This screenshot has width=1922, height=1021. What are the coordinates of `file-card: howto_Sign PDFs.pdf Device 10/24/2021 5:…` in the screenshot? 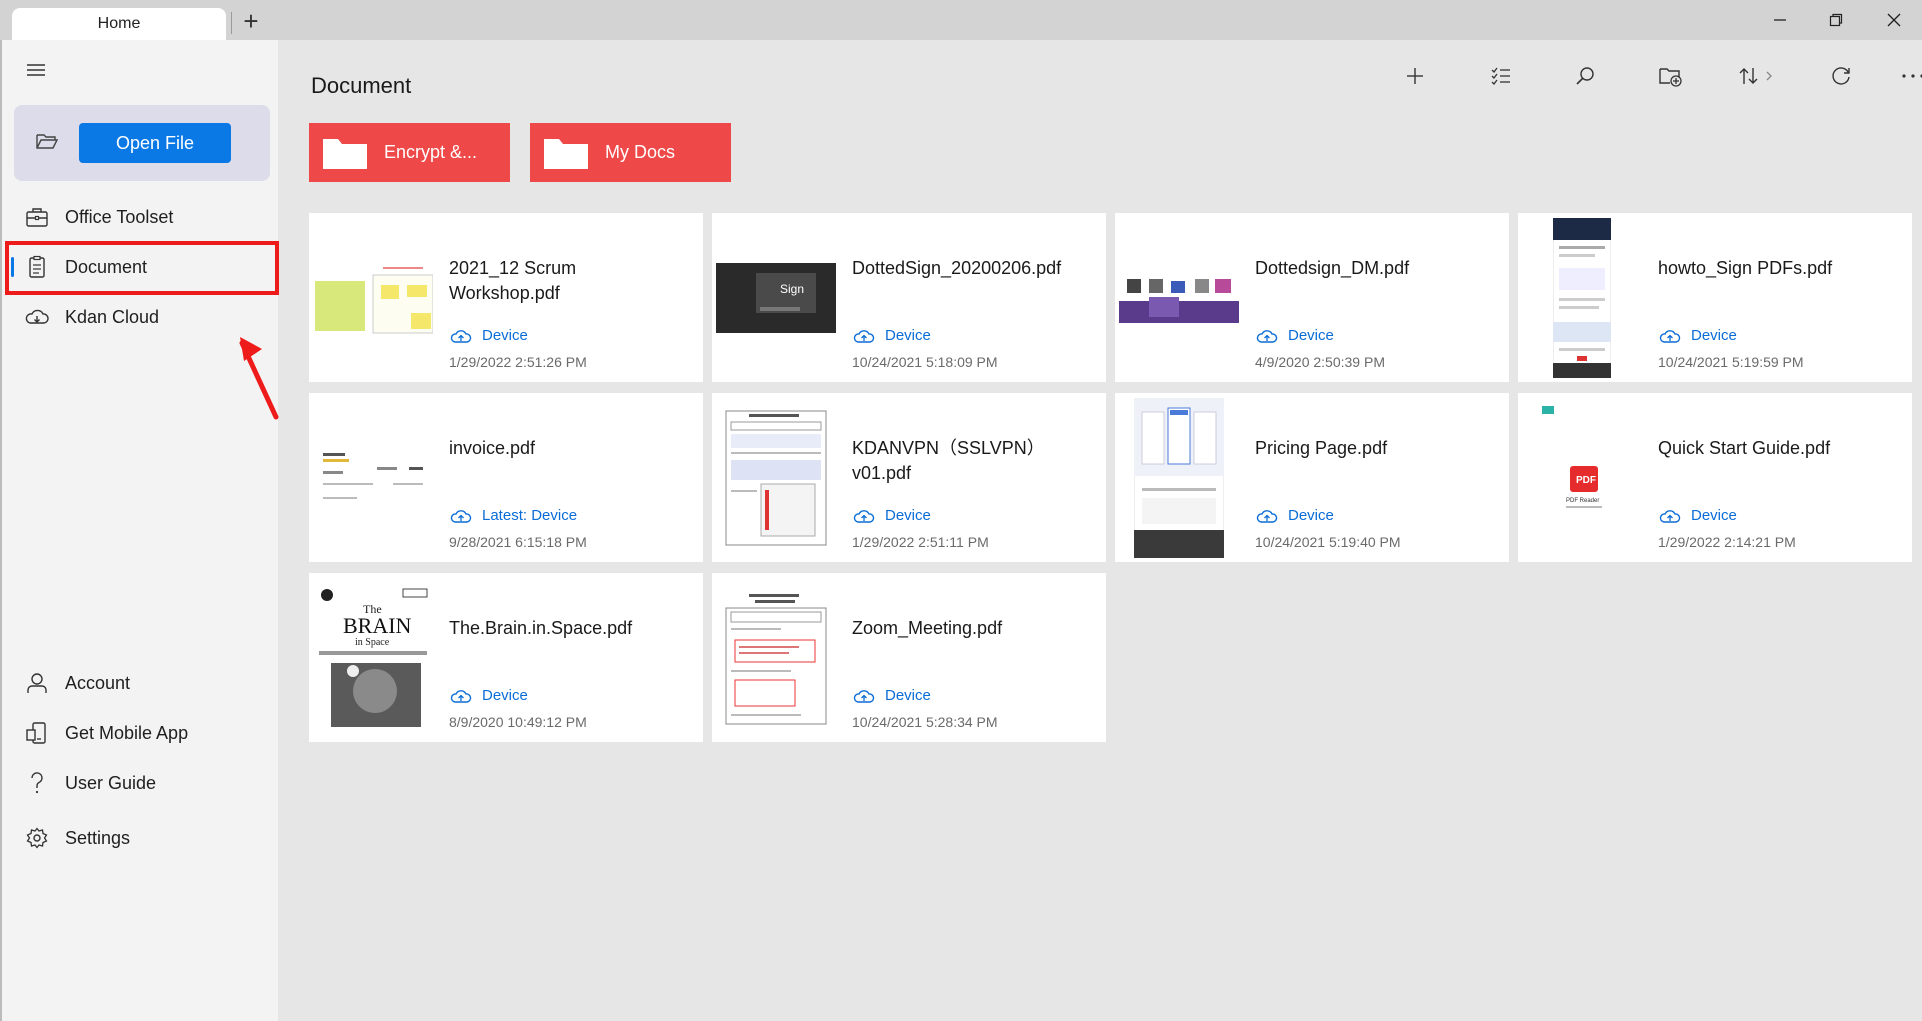 It's located at (1715, 297).